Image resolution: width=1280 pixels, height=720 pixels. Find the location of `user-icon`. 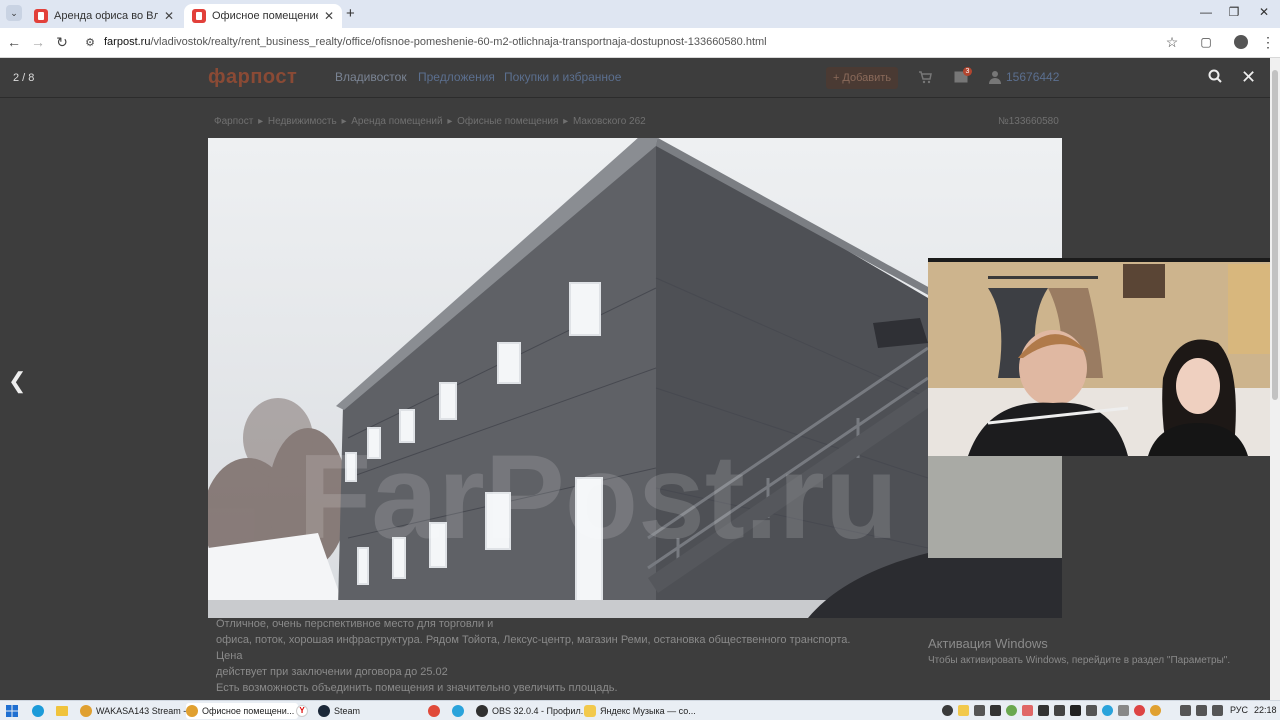

user-icon is located at coordinates (995, 77).